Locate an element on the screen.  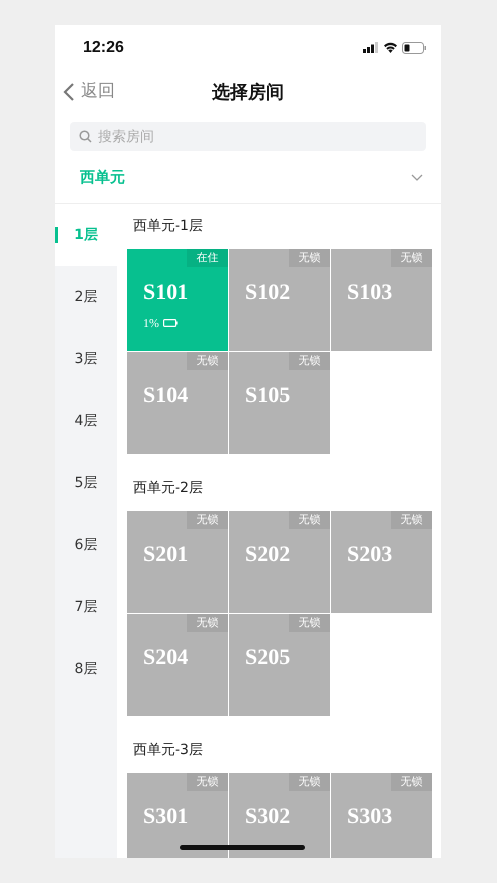
room-number: S105 is located at coordinates (267, 395).